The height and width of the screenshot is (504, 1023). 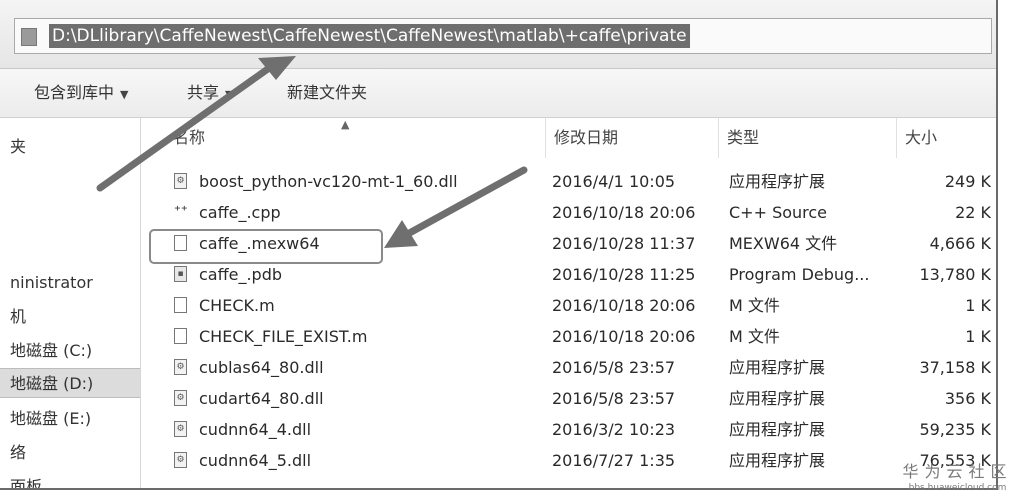 I want to click on watermark-url: bbs.huaweicloud.com, so click(x=957, y=488).